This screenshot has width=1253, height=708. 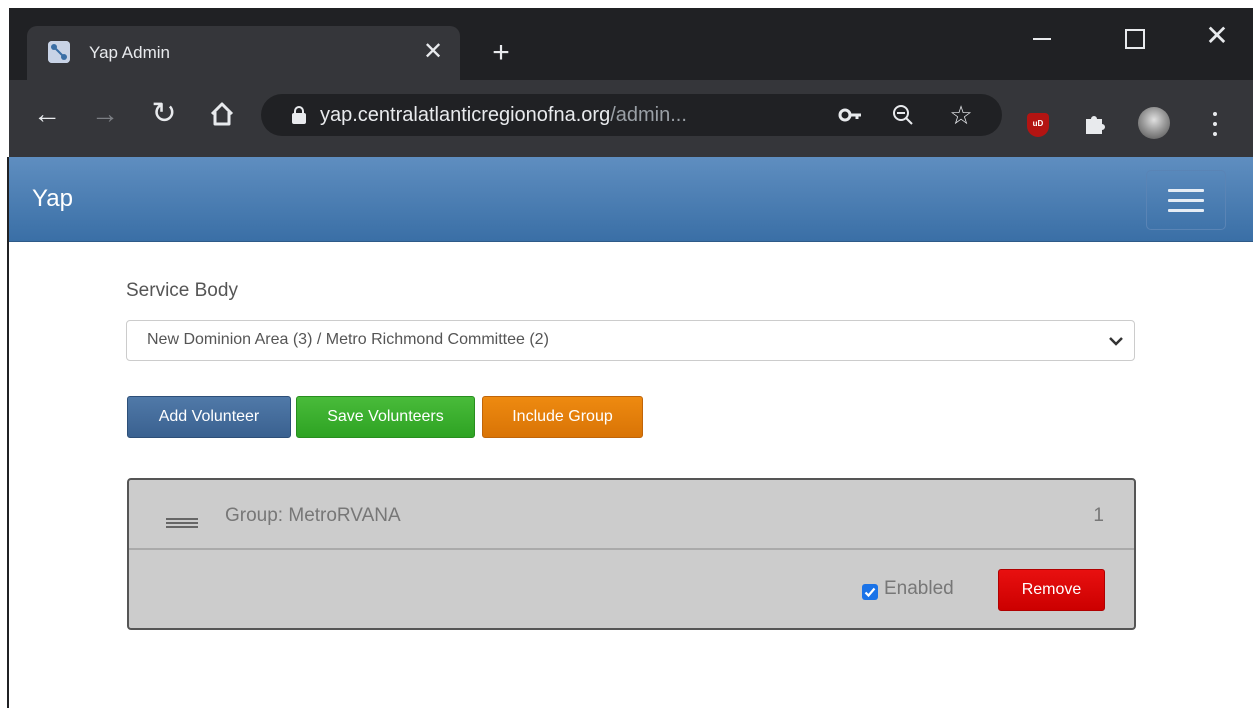 I want to click on home-icon, so click(x=222, y=114).